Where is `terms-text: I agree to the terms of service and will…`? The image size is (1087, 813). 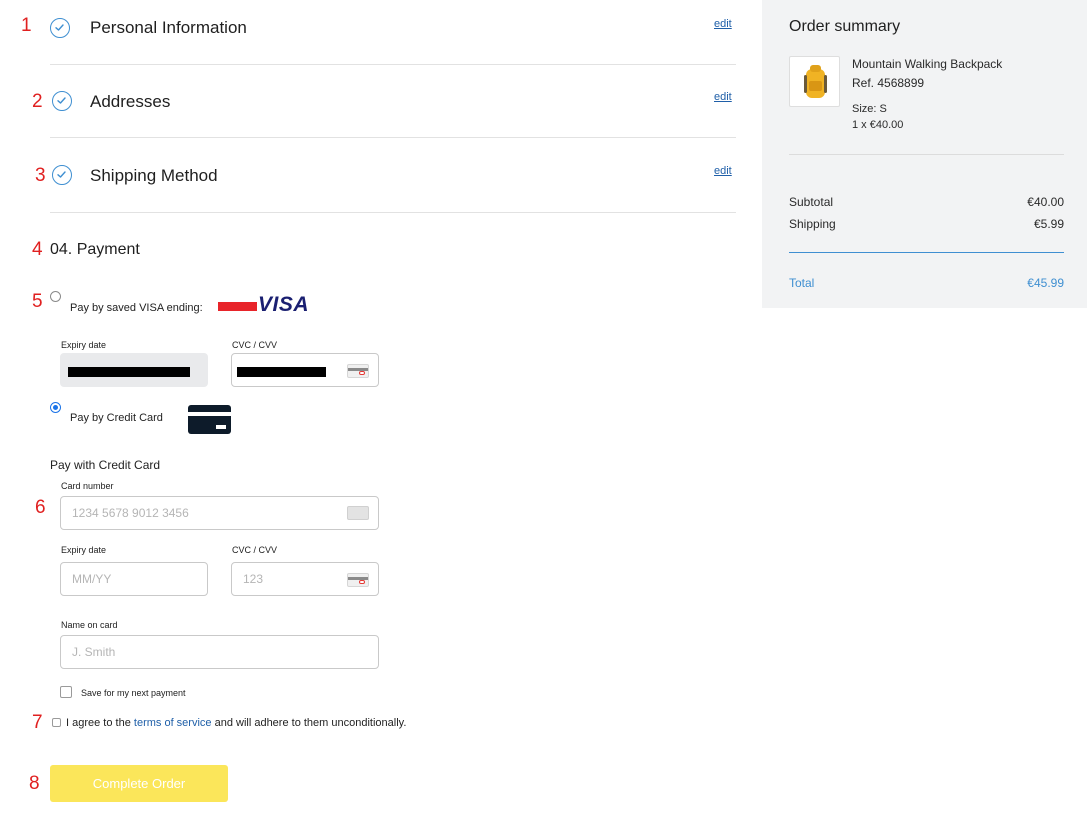 terms-text: I agree to the terms of service and will… is located at coordinates (236, 723).